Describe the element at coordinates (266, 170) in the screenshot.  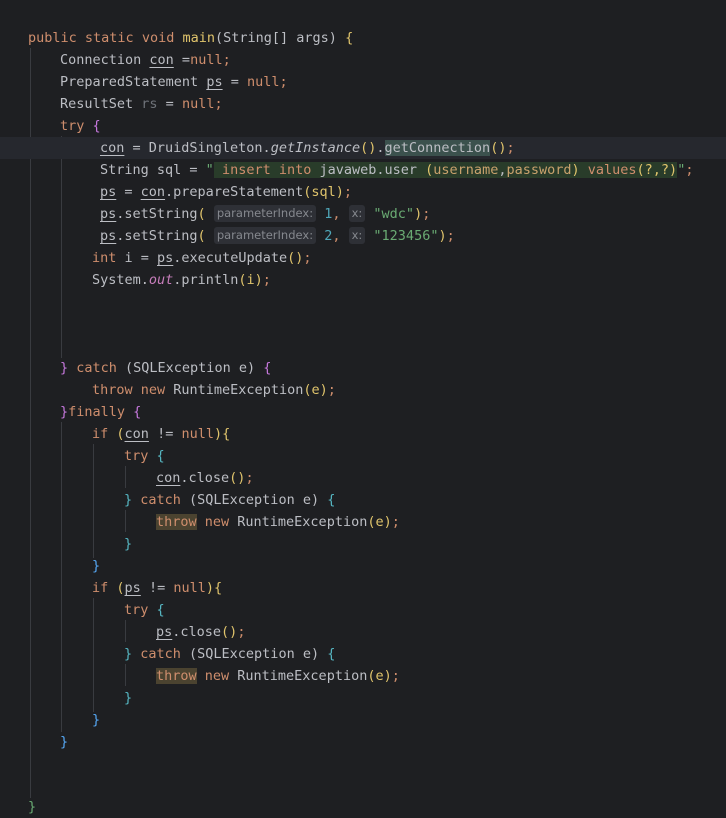
I see `sql-keyword: insert into` at that location.